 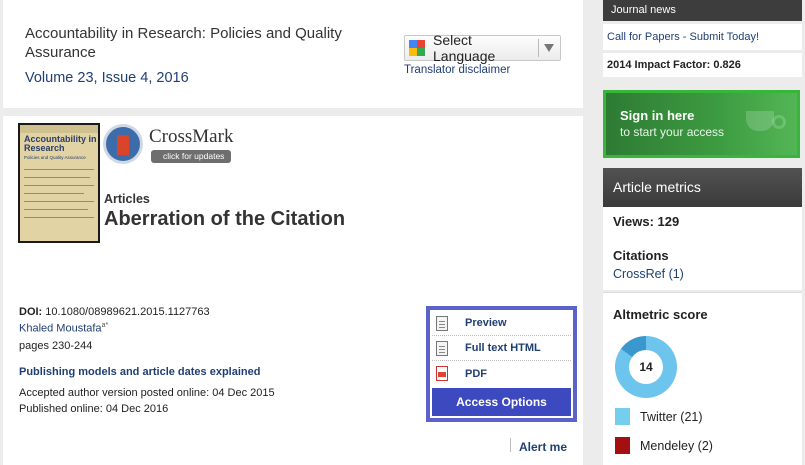 I want to click on sign-in-subtitle: to start your access, so click(x=672, y=132).